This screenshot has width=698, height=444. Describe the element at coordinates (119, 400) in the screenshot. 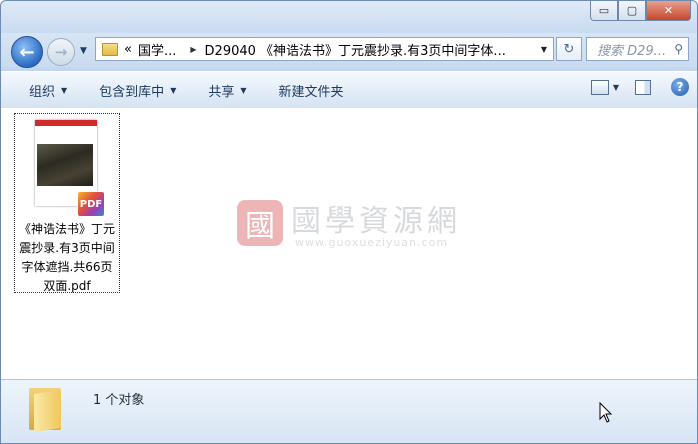

I see `item-count: 1 个对象` at that location.